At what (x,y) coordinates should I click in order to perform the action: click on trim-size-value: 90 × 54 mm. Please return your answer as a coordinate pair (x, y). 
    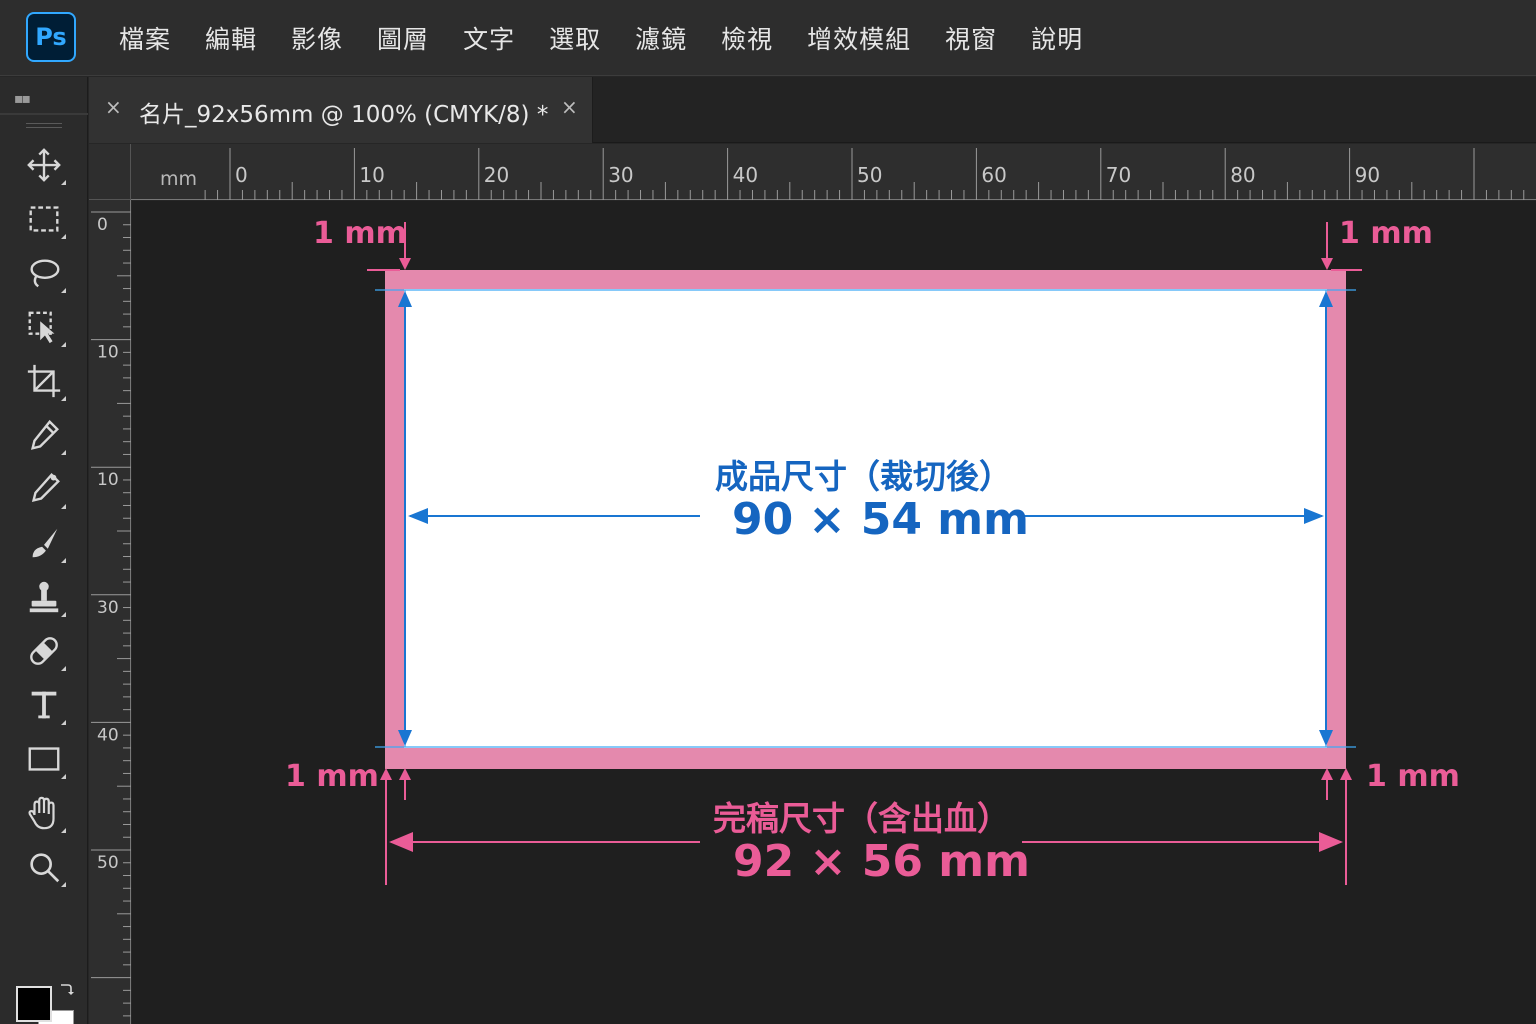
    Looking at the image, I should click on (880, 519).